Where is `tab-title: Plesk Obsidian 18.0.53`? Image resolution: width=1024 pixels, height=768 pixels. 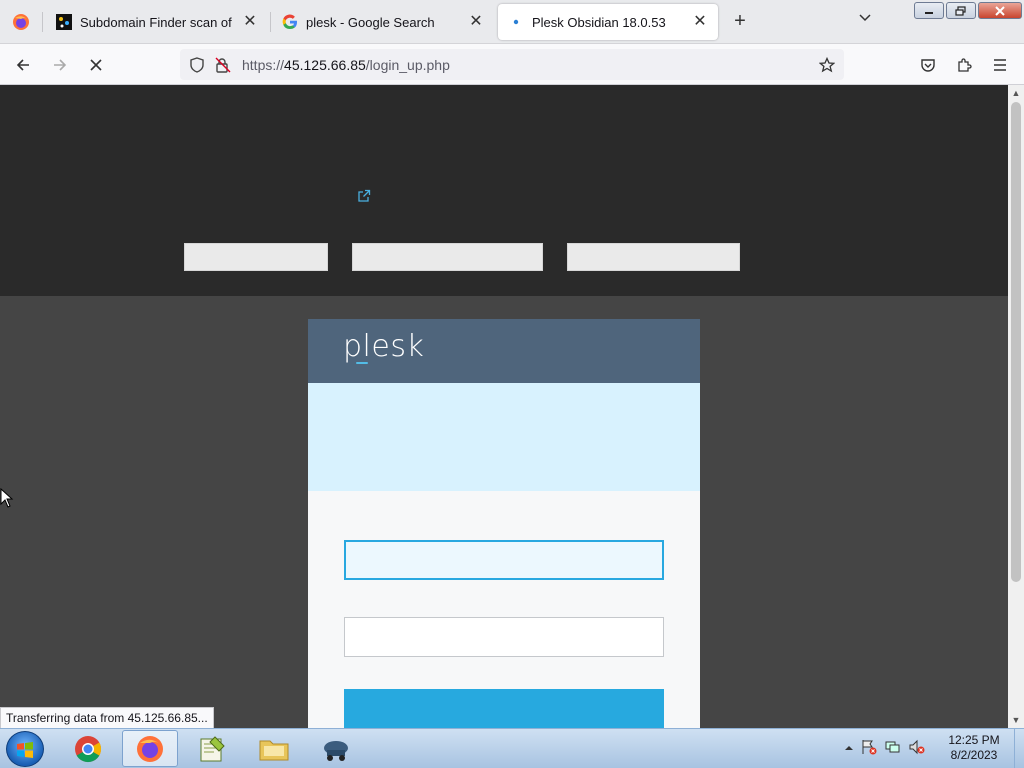 tab-title: Plesk Obsidian 18.0.53 is located at coordinates (599, 22).